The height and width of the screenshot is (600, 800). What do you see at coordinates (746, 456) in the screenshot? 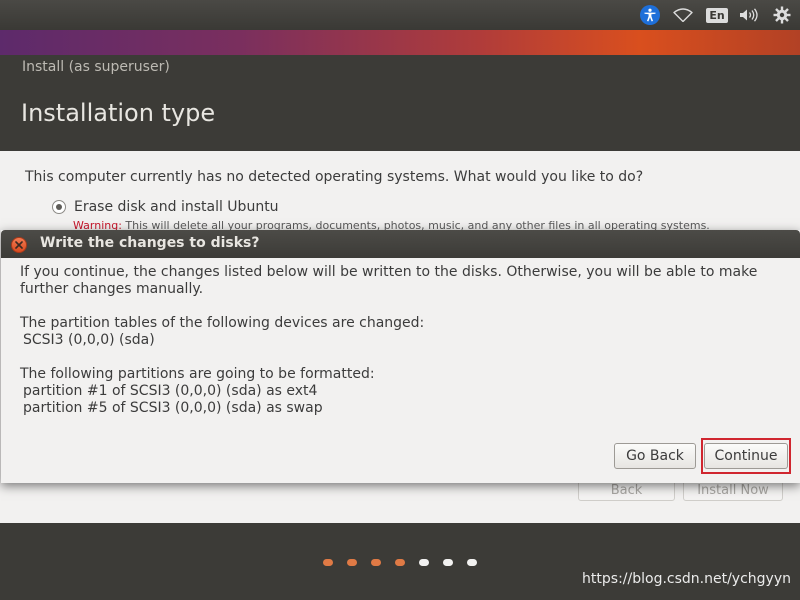
I see `continue-button: Continue` at bounding box center [746, 456].